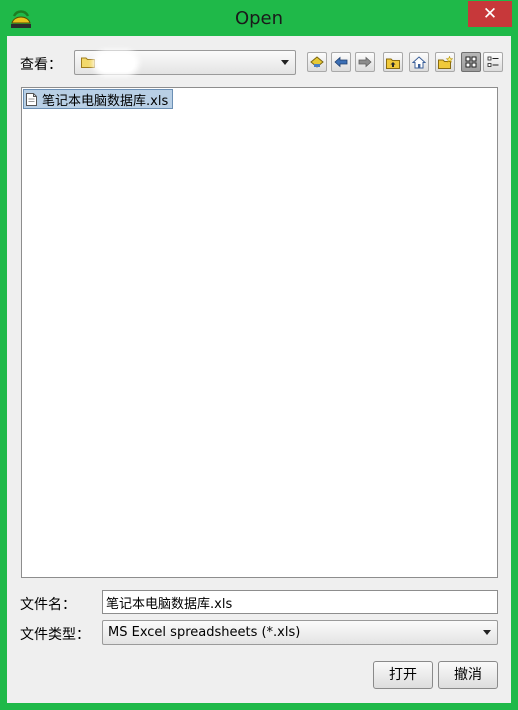  Describe the element at coordinates (105, 101) in the screenshot. I see `file-name: 笔记本电脑数据库.xls` at that location.